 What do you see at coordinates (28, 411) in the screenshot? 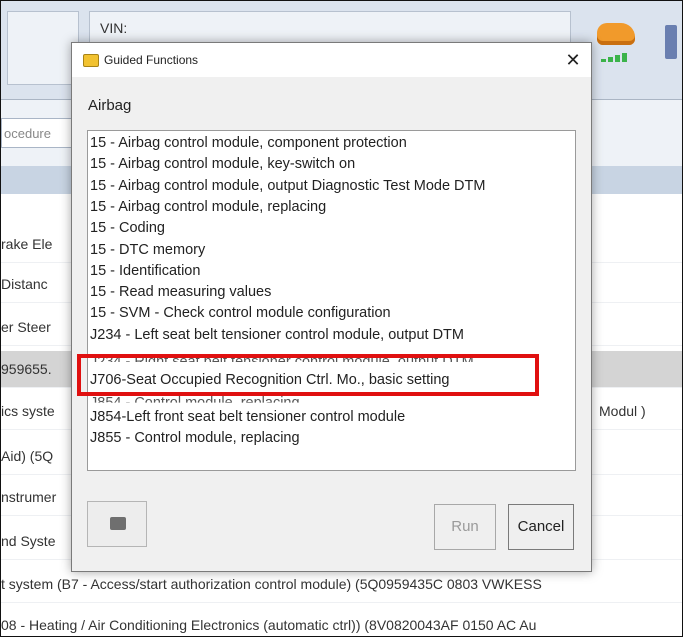
I see `row-text: ics syste` at bounding box center [28, 411].